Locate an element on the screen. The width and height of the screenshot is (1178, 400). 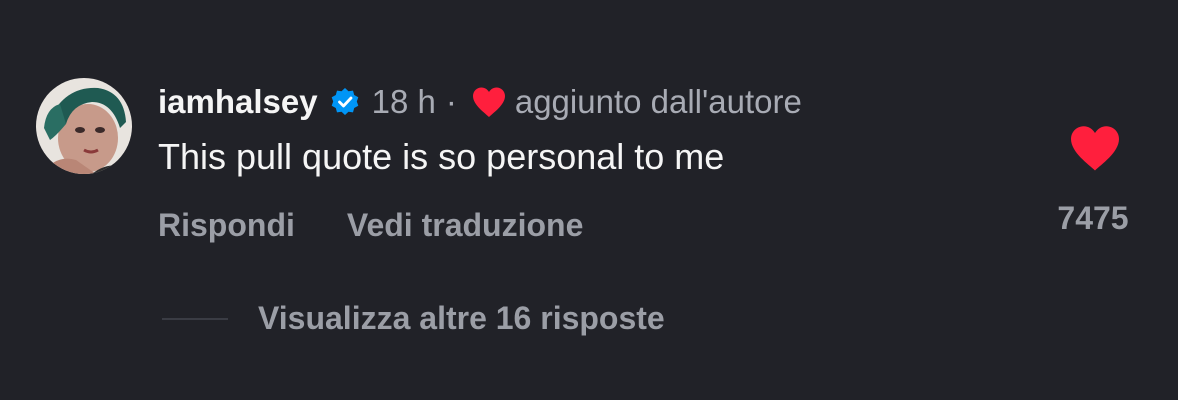
translate-button: Vedi traduzione is located at coordinates (465, 225).